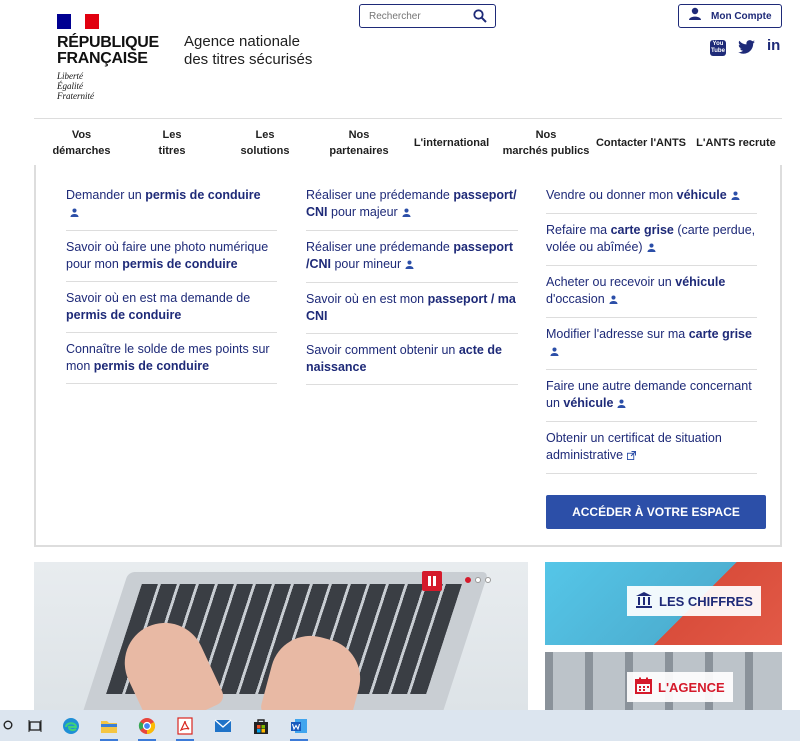  Describe the element at coordinates (223, 725) in the screenshot. I see `mail-icon` at that location.